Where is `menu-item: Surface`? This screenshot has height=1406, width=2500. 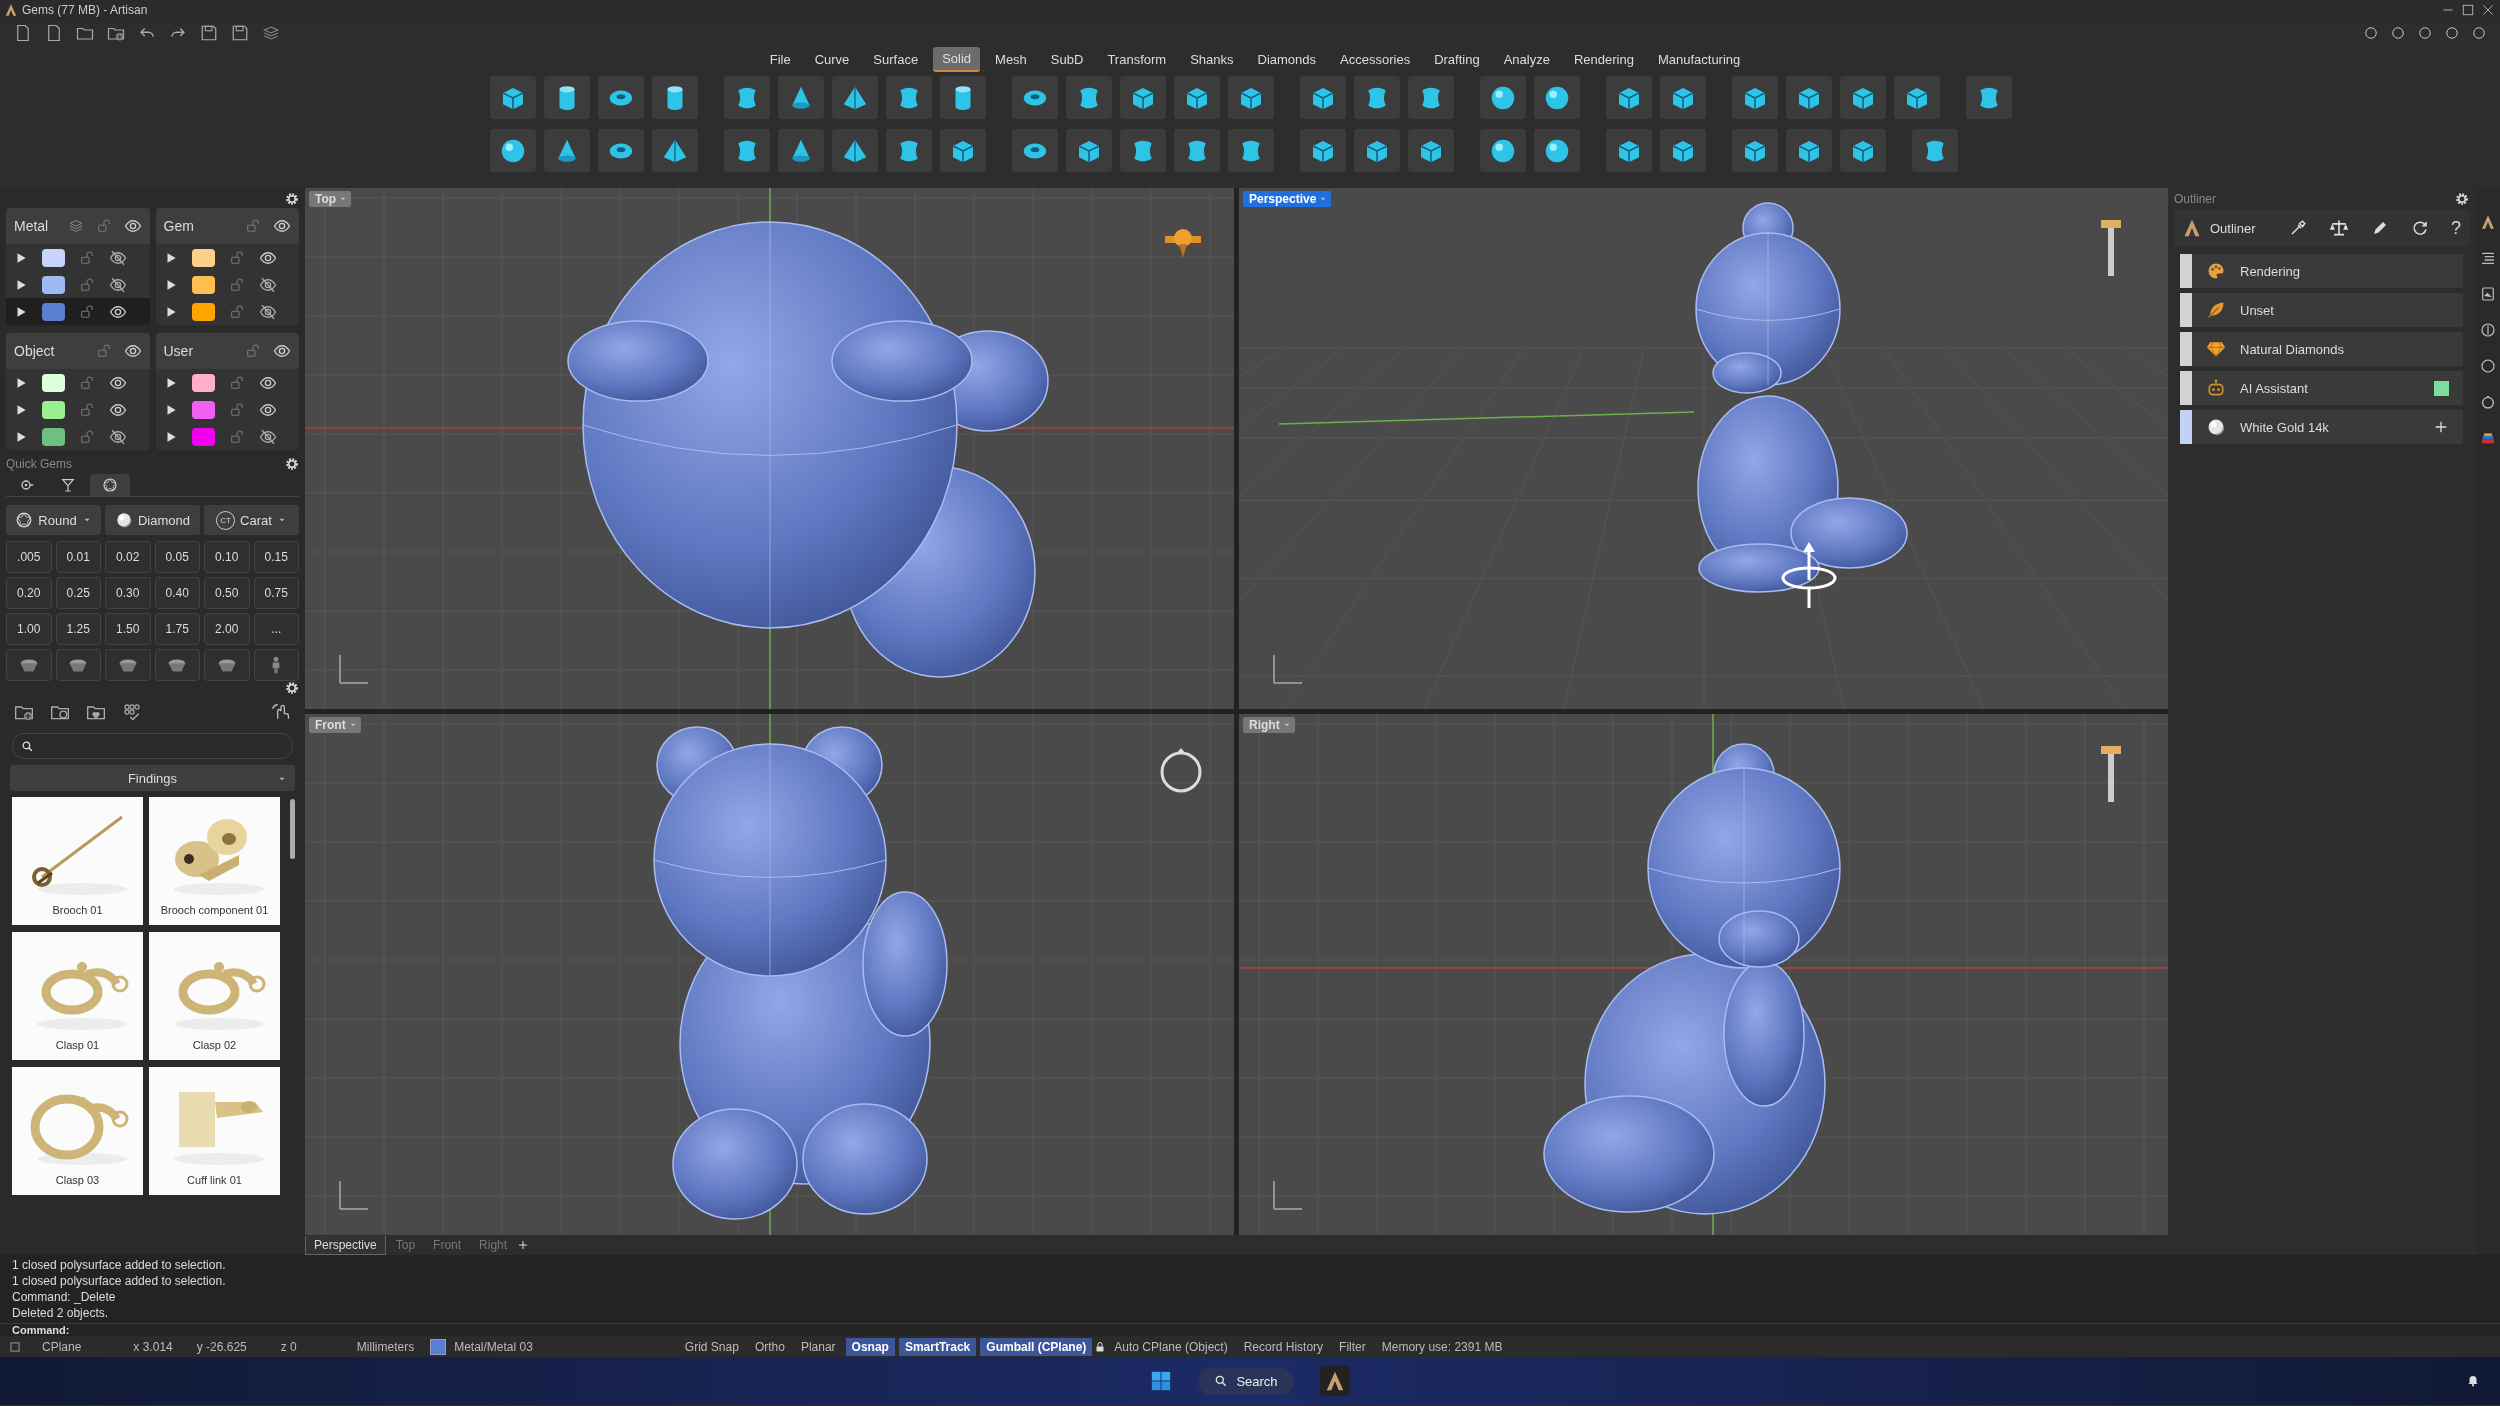 menu-item: Surface is located at coordinates (896, 59).